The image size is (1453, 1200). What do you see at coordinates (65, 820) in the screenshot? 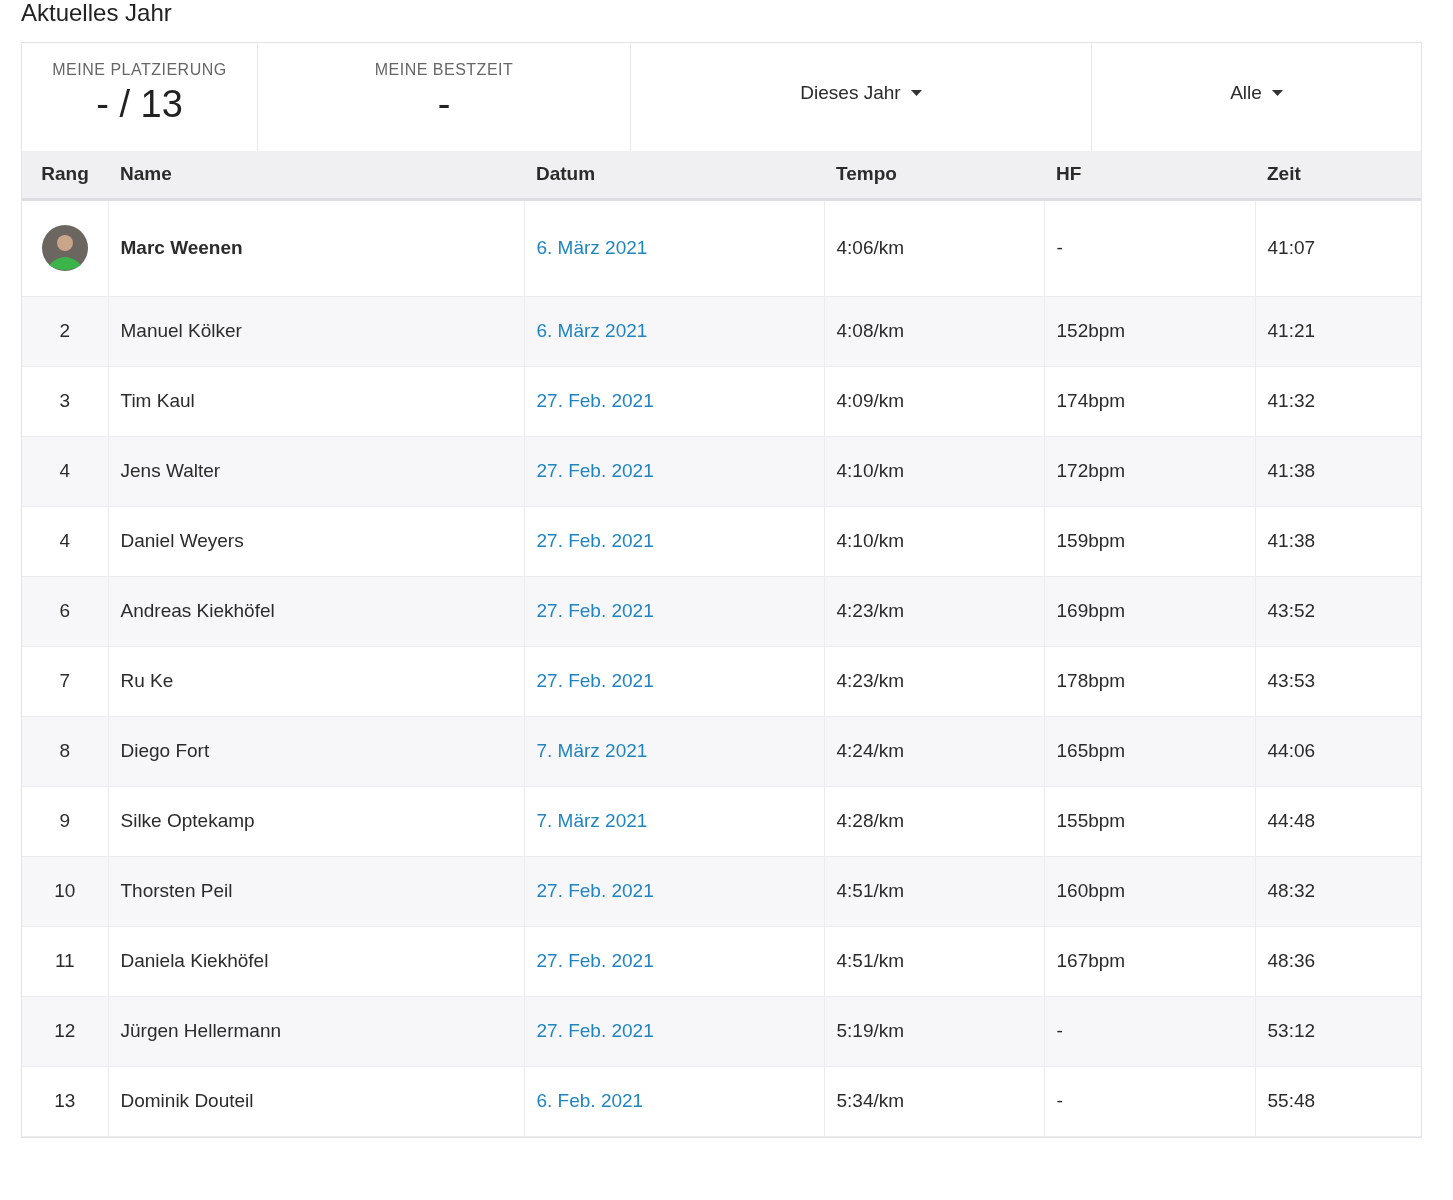
I see `rank-cell: 9` at bounding box center [65, 820].